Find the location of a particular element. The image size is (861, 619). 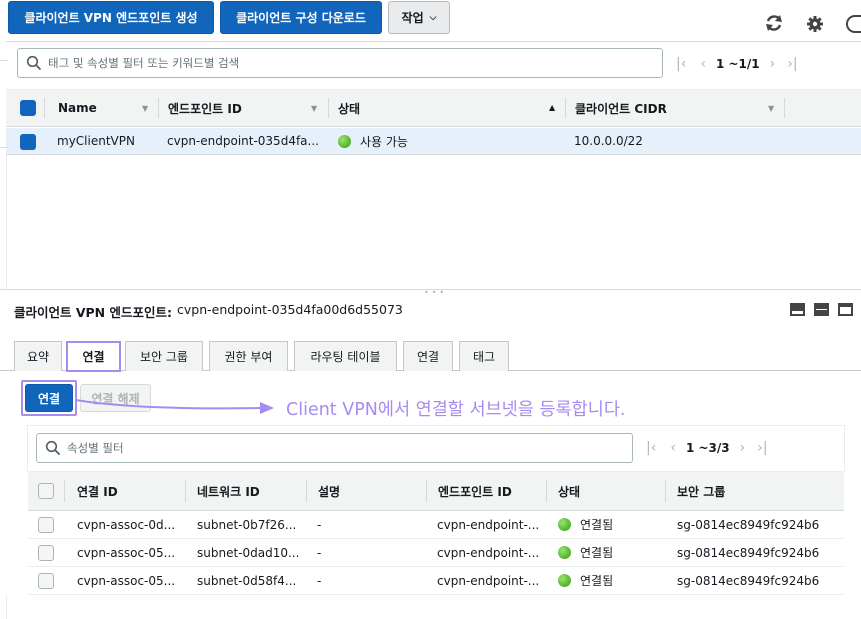

actions-label: 작업 is located at coordinates (412, 18).